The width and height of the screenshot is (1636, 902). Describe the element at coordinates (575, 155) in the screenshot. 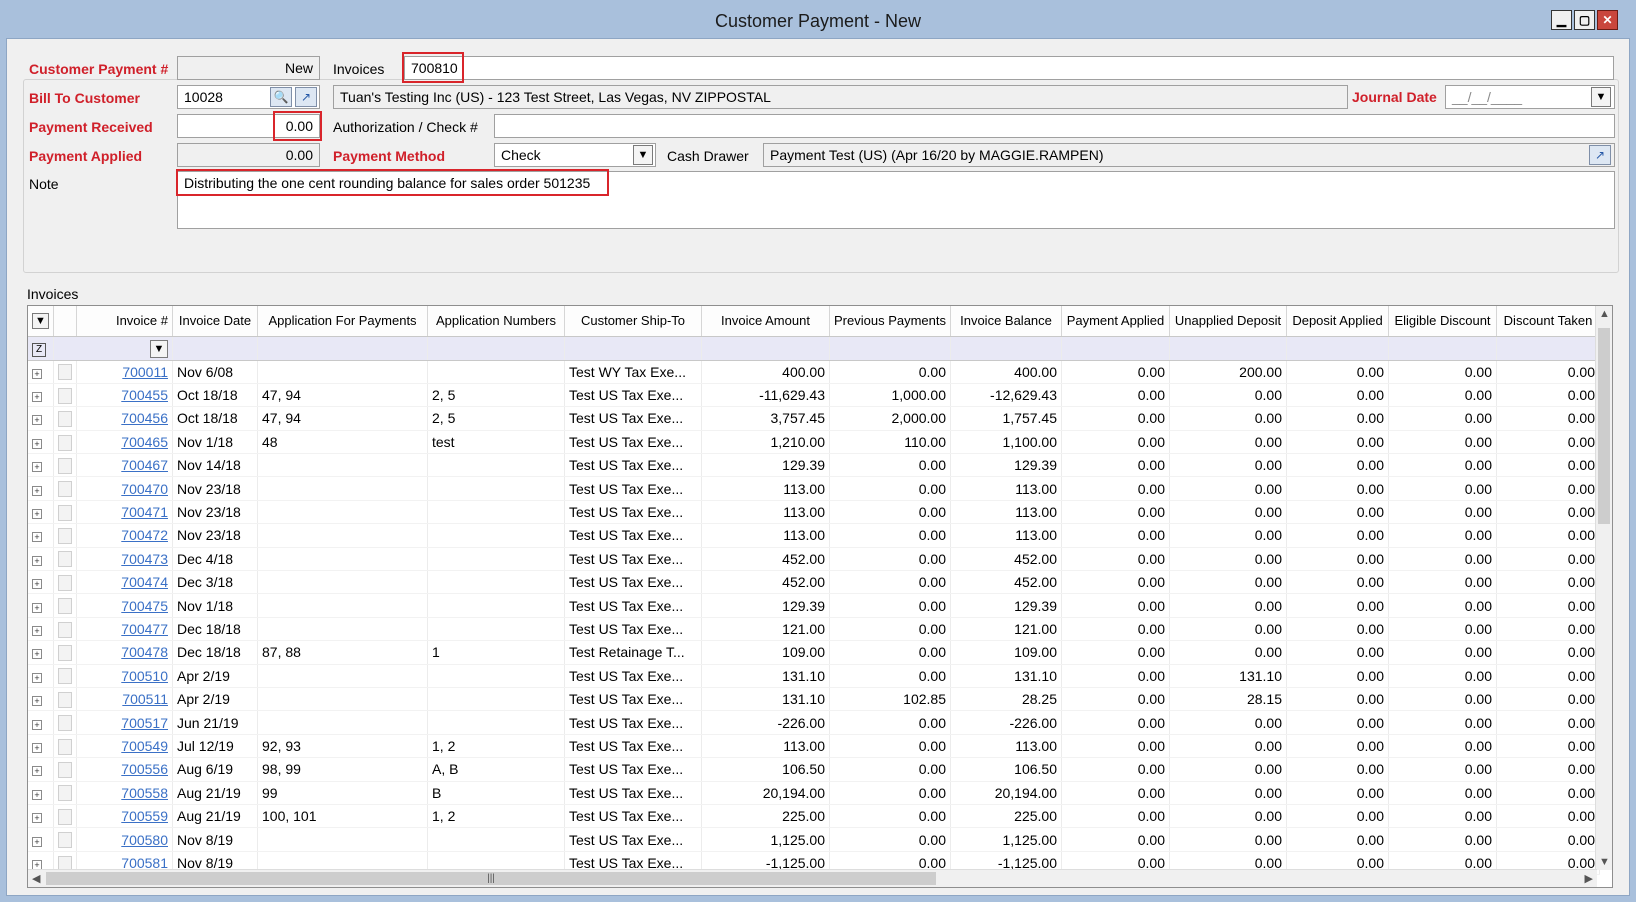

I see `payment-method-select: Check` at that location.